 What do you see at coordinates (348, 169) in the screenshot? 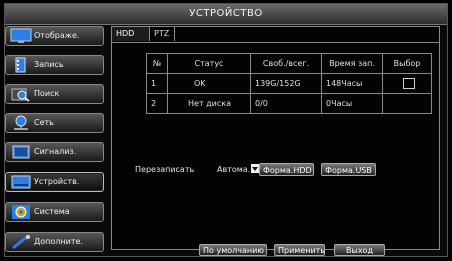
I see `format-usb-button: Форма.USB` at bounding box center [348, 169].